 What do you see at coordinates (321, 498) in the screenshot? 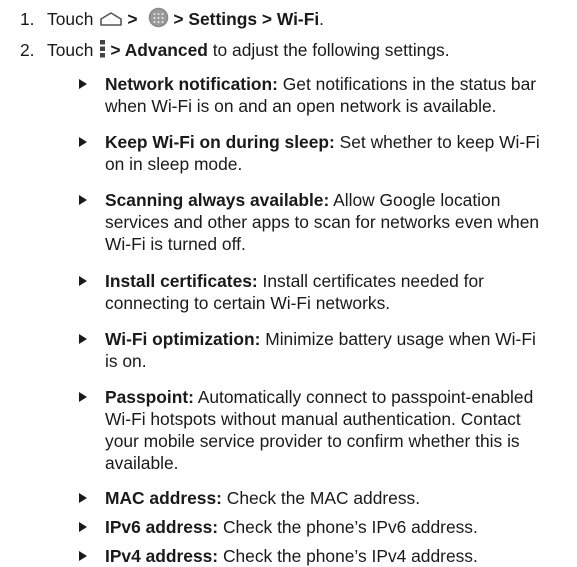
I see `item-line: Check the MAC address.` at bounding box center [321, 498].